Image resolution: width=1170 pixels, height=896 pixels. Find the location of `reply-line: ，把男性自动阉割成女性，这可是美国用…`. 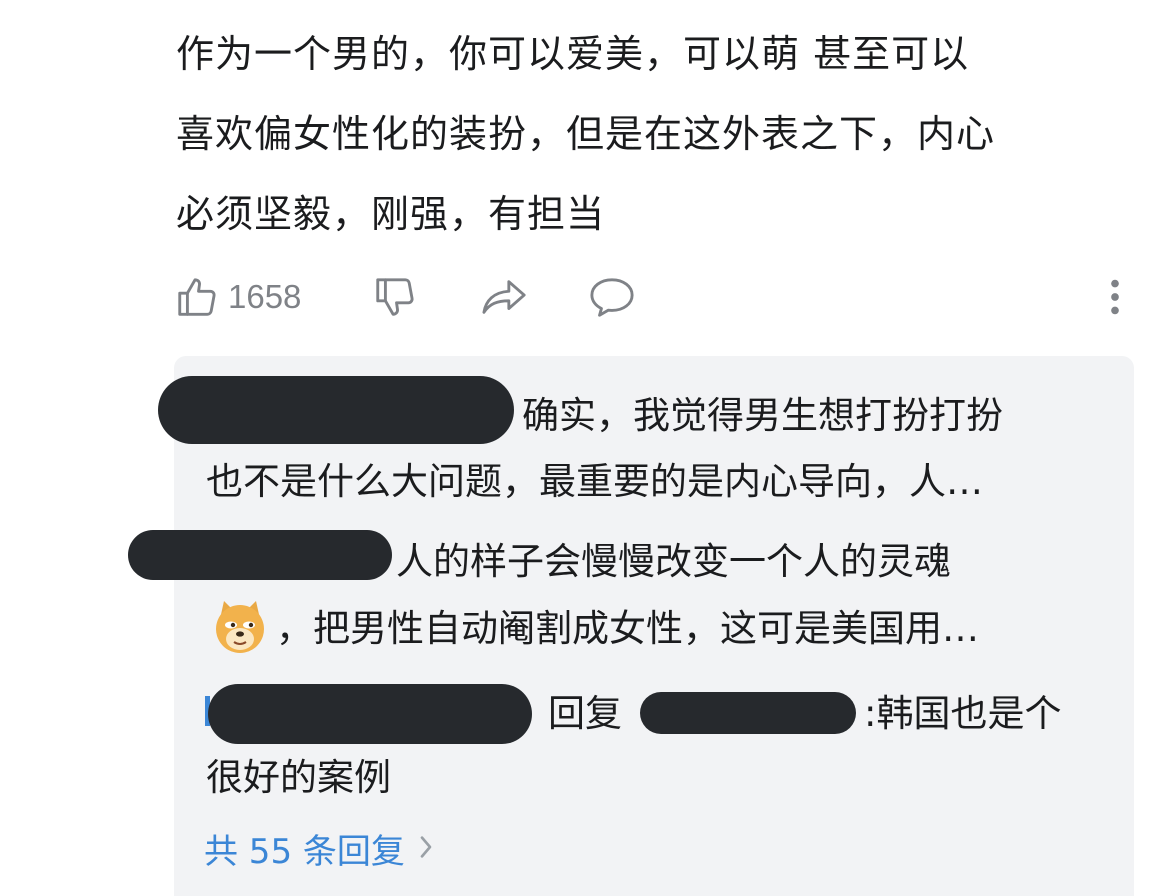

reply-line: ，把男性自动阉割成女性，这可是美国用… is located at coordinates (627, 628).